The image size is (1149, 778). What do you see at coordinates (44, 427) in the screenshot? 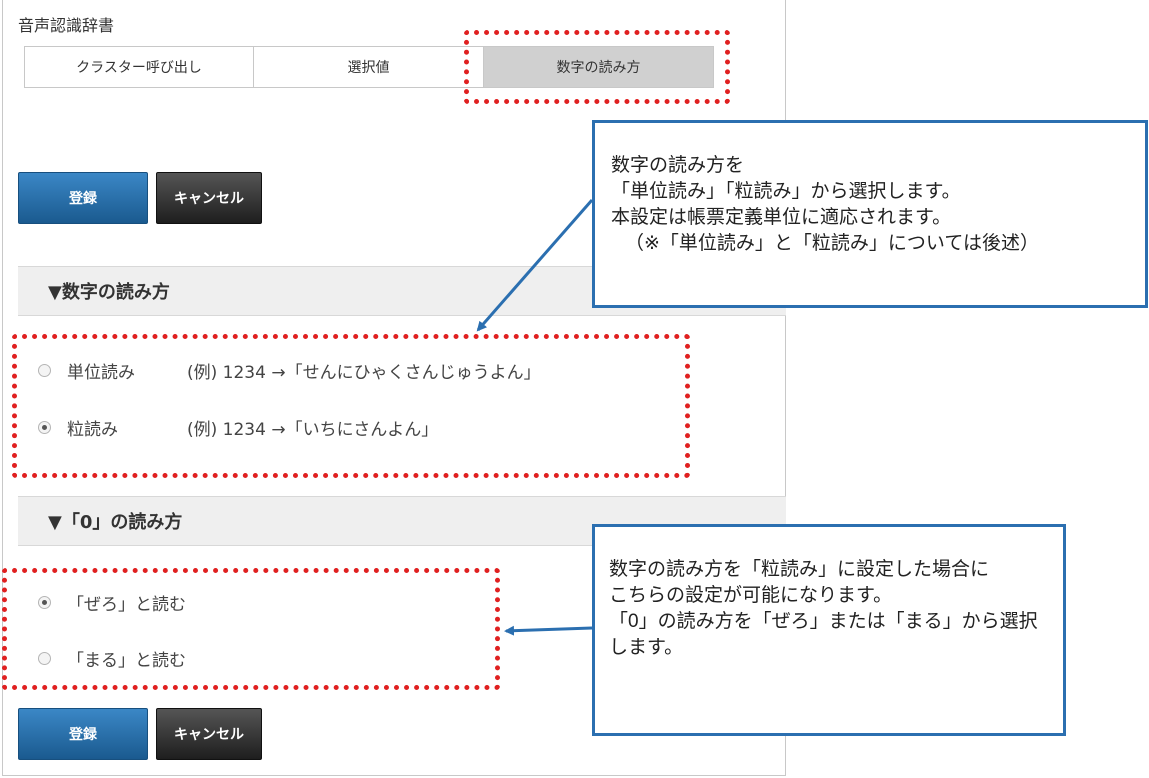
I see `radio-digit-reading-circle` at bounding box center [44, 427].